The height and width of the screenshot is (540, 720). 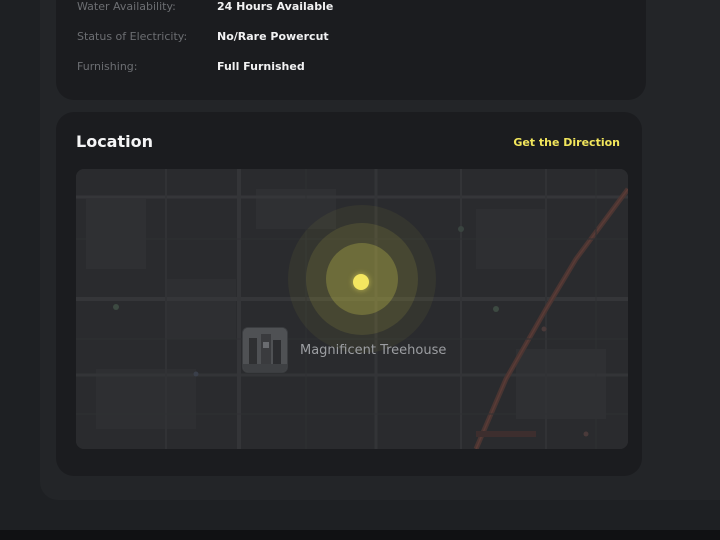 What do you see at coordinates (126, 6) in the screenshot?
I see `detail-label: Water Availability:` at bounding box center [126, 6].